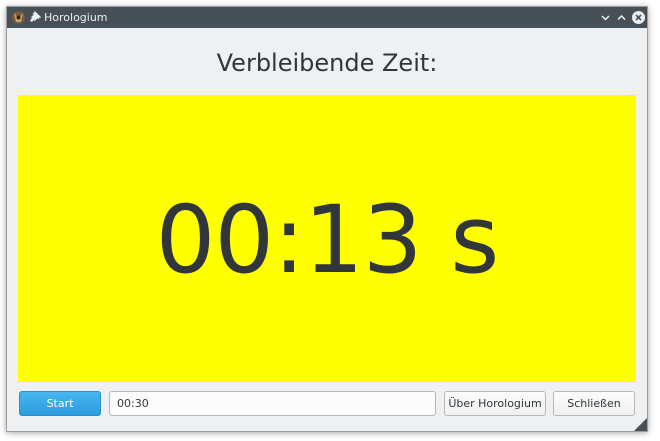 The width and height of the screenshot is (660, 441). Describe the element at coordinates (60, 403) in the screenshot. I see `start-button: Start` at that location.